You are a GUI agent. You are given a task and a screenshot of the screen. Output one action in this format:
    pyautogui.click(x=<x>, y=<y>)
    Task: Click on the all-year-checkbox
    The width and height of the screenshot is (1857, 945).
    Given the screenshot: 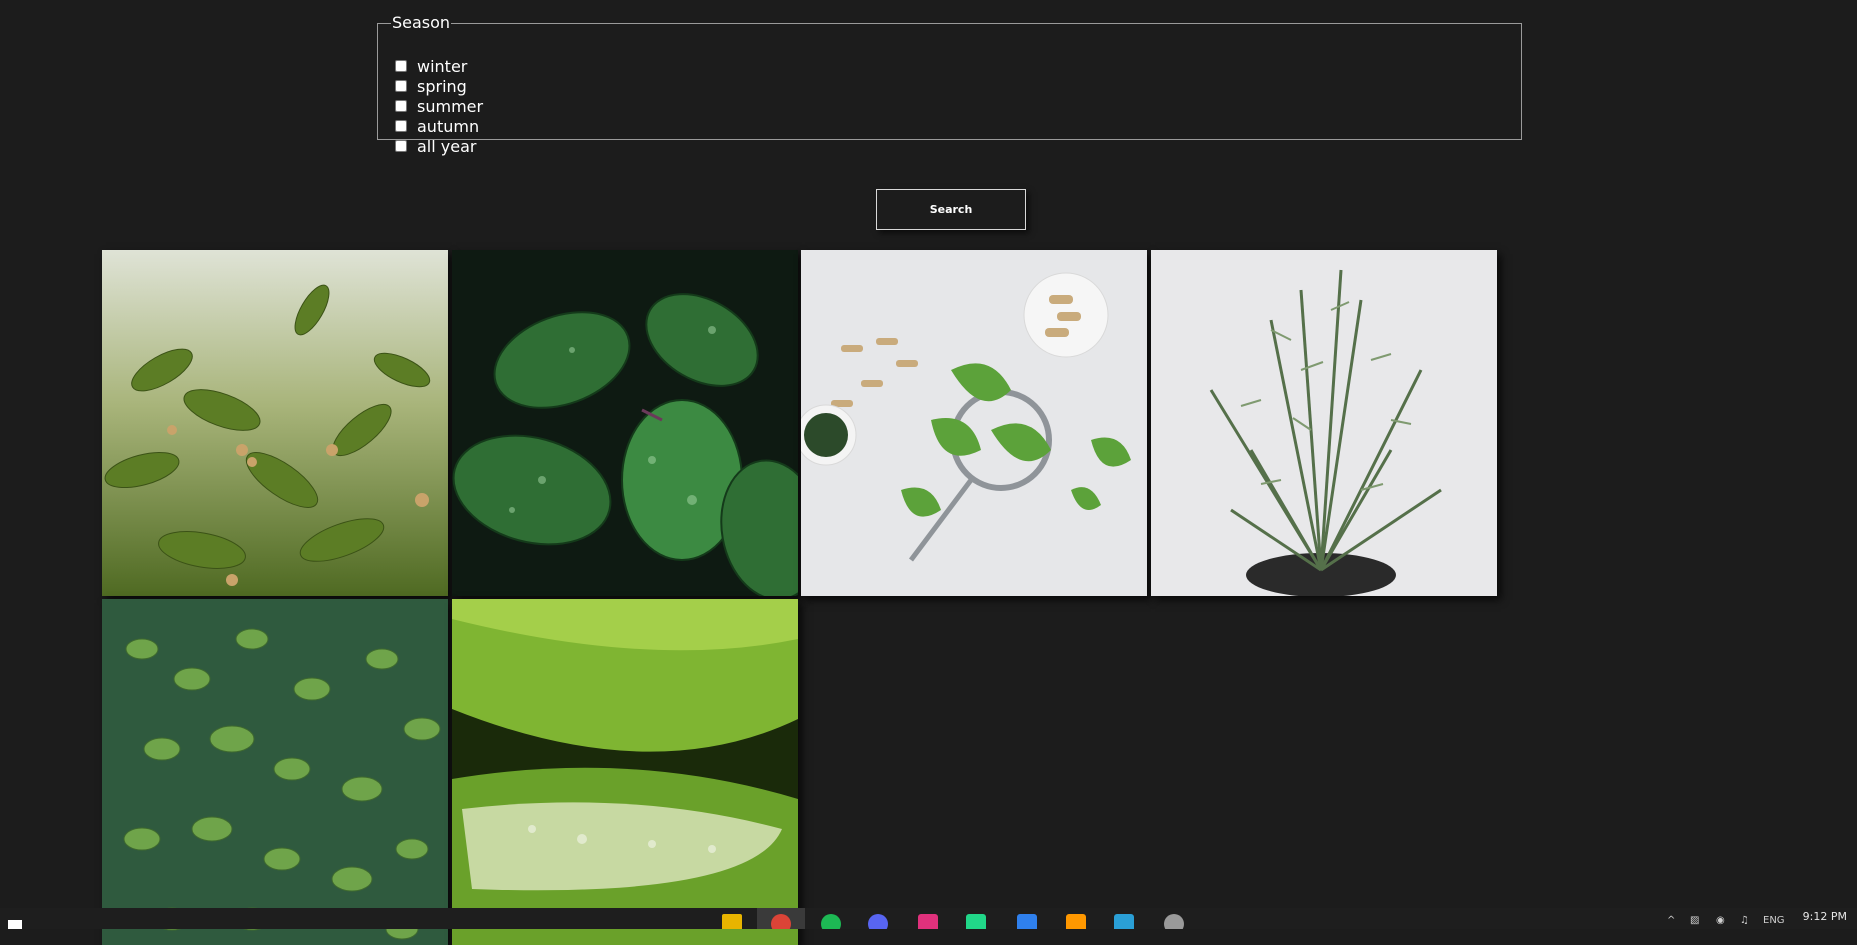 What is the action you would take?
    pyautogui.click(x=401, y=146)
    